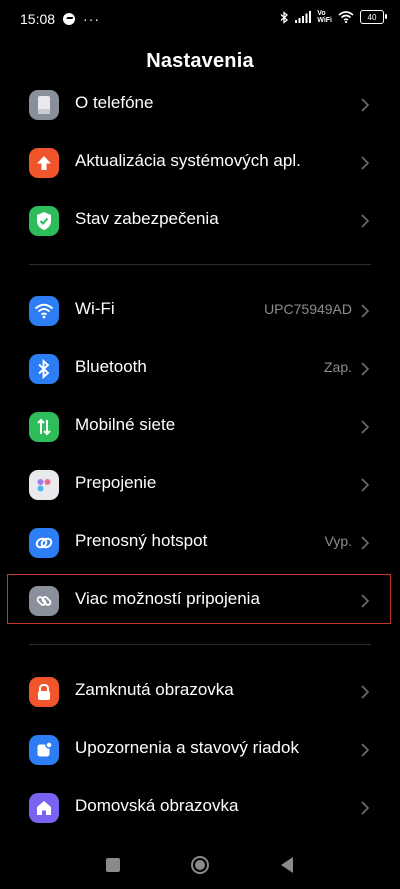 The width and height of the screenshot is (400, 889). Describe the element at coordinates (113, 865) in the screenshot. I see `recents-icon` at that location.